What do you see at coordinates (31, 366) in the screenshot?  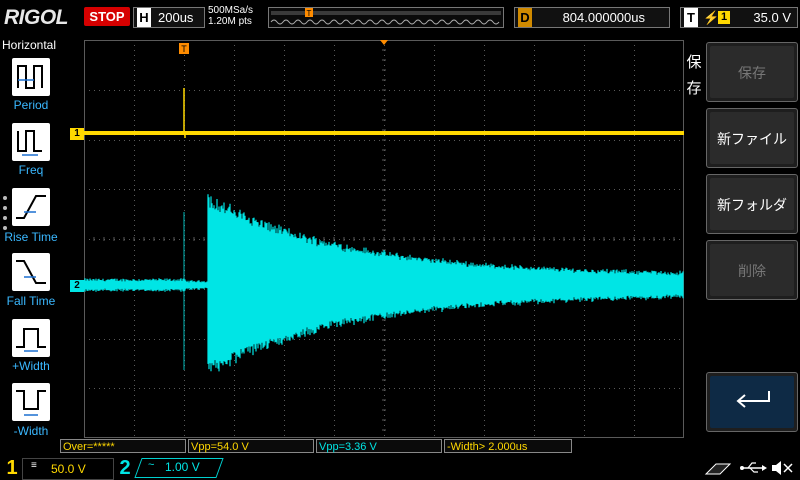 I see `positive-width-label: +Width` at bounding box center [31, 366].